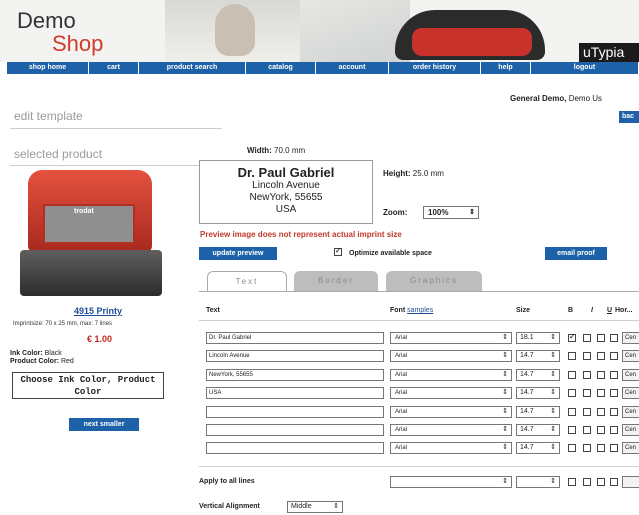 The height and width of the screenshot is (515, 639). Describe the element at coordinates (114, 68) in the screenshot. I see `nav-cart: cart` at that location.